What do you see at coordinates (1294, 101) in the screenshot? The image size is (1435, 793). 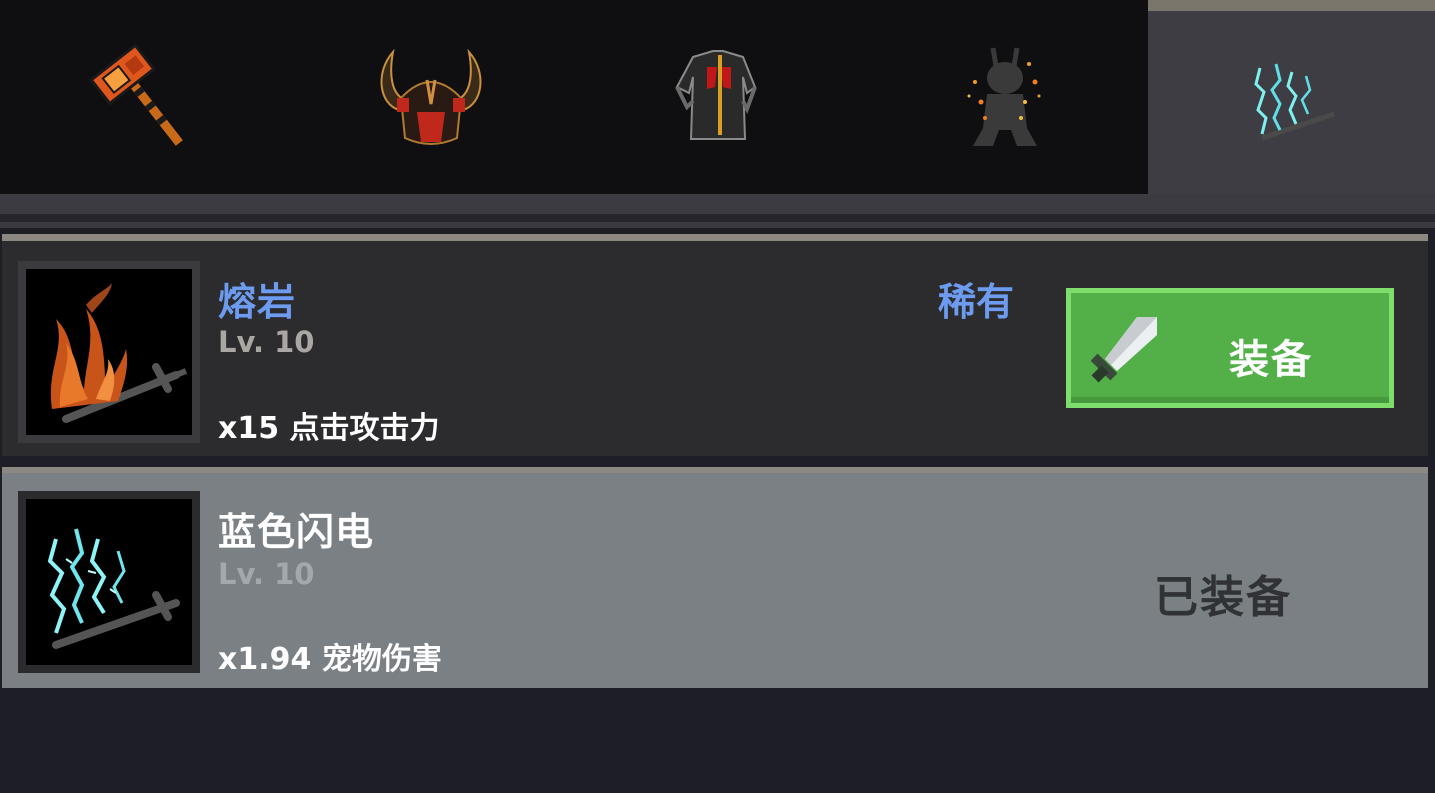 I see `blue-lightning-icon` at bounding box center [1294, 101].